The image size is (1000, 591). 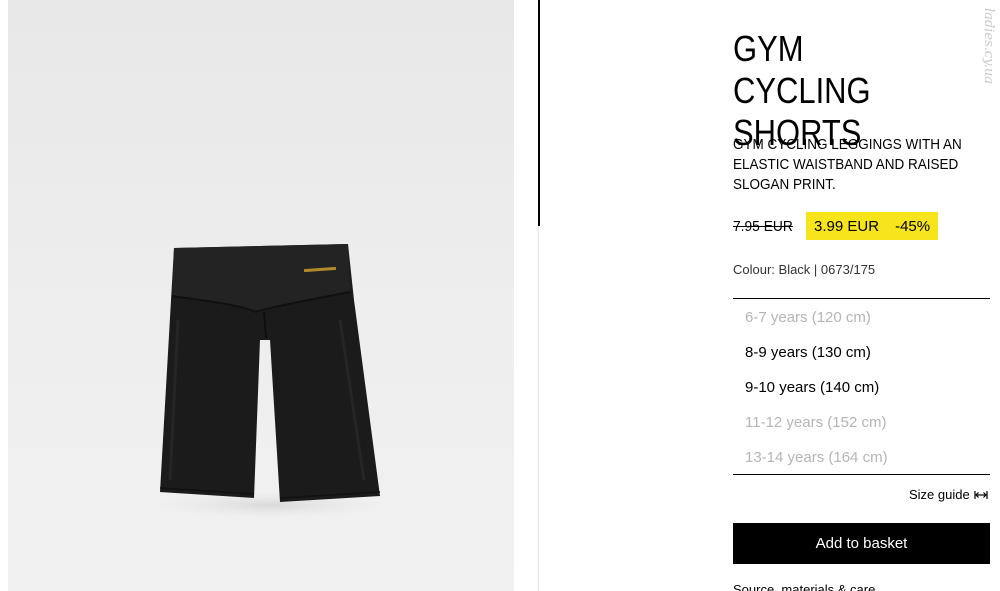 What do you see at coordinates (861, 543) in the screenshot?
I see `add-to-basket-button: Add to basket` at bounding box center [861, 543].